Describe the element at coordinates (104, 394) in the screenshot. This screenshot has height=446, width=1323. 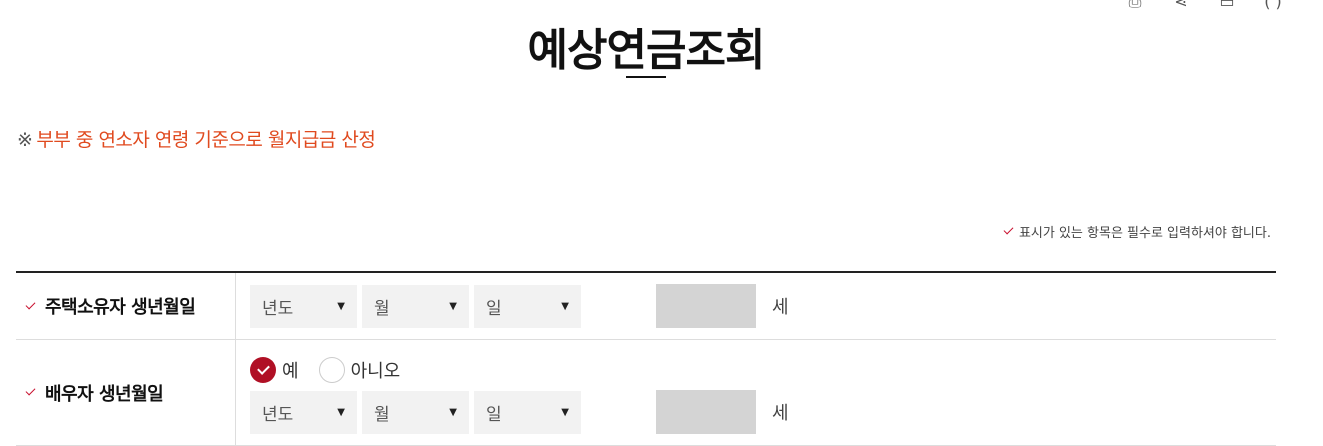
I see `spouse-birthdate-label: 배우자 생년월일` at that location.